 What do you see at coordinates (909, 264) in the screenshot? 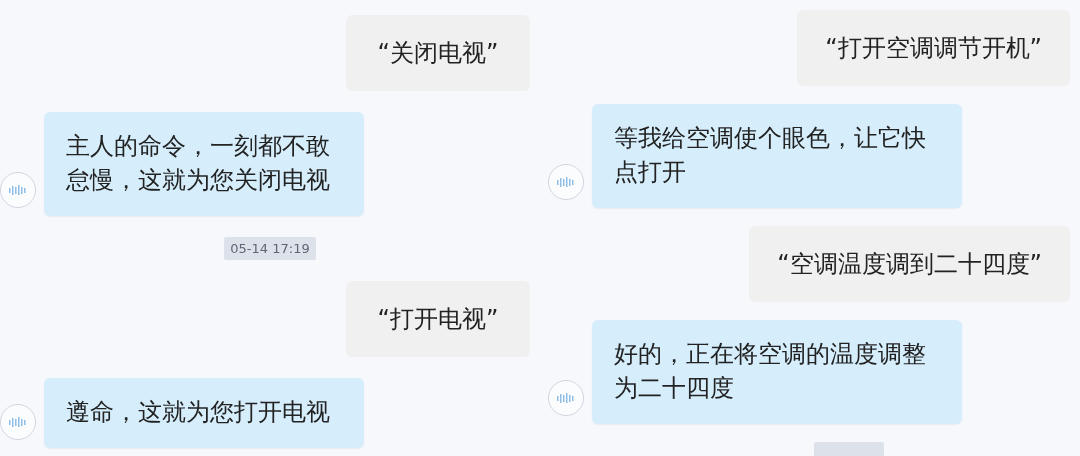
I see `message-bubble: “空调温度调到二十四度”` at bounding box center [909, 264].